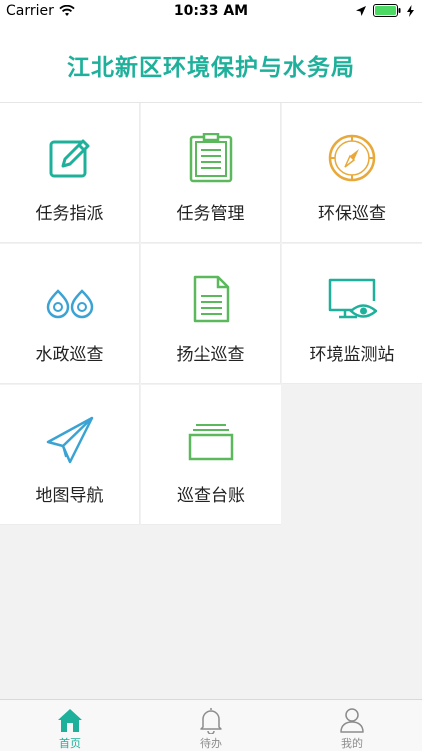 This screenshot has width=422, height=751. What do you see at coordinates (70, 440) in the screenshot?
I see `paper-plane-icon` at bounding box center [70, 440].